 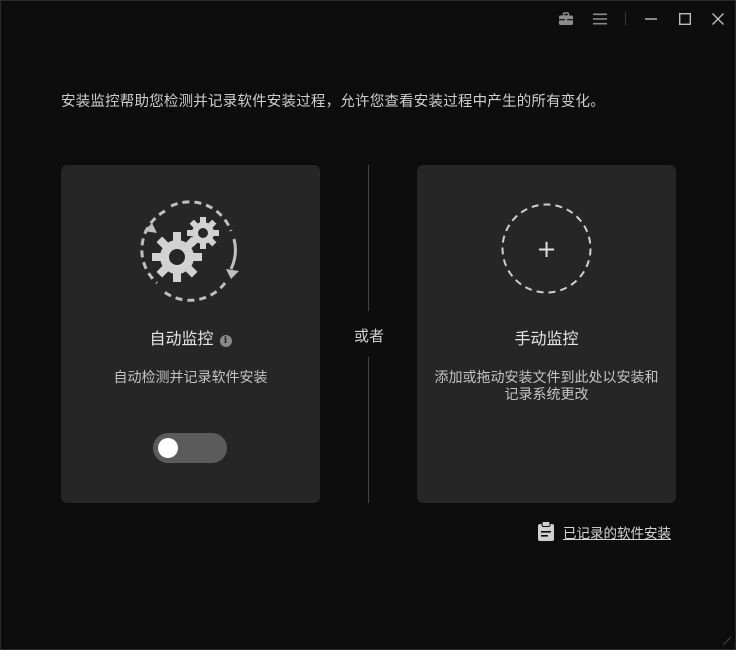 I want to click on auto-monitor-title: 自动监控 i, so click(x=190, y=337).